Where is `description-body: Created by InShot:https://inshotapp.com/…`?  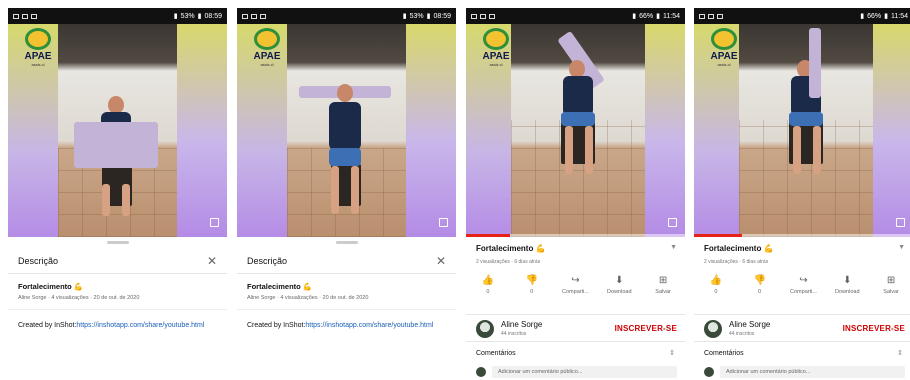 description-body: Created by InShot:https://inshotapp.com/… is located at coordinates (347, 325).